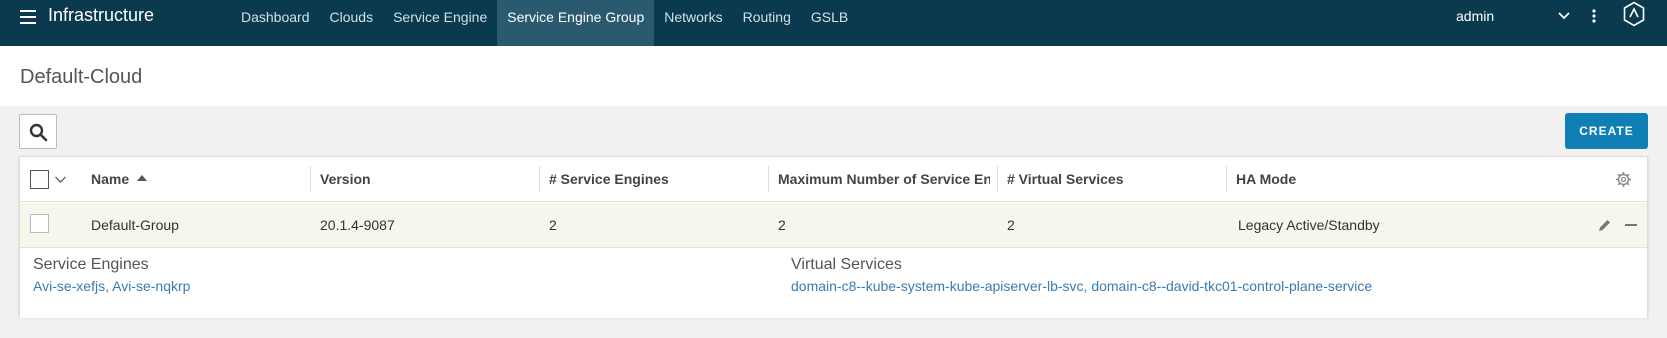 The height and width of the screenshot is (338, 1667). Describe the element at coordinates (357, 225) in the screenshot. I see `cell-version: 20.1.4-9087` at that location.